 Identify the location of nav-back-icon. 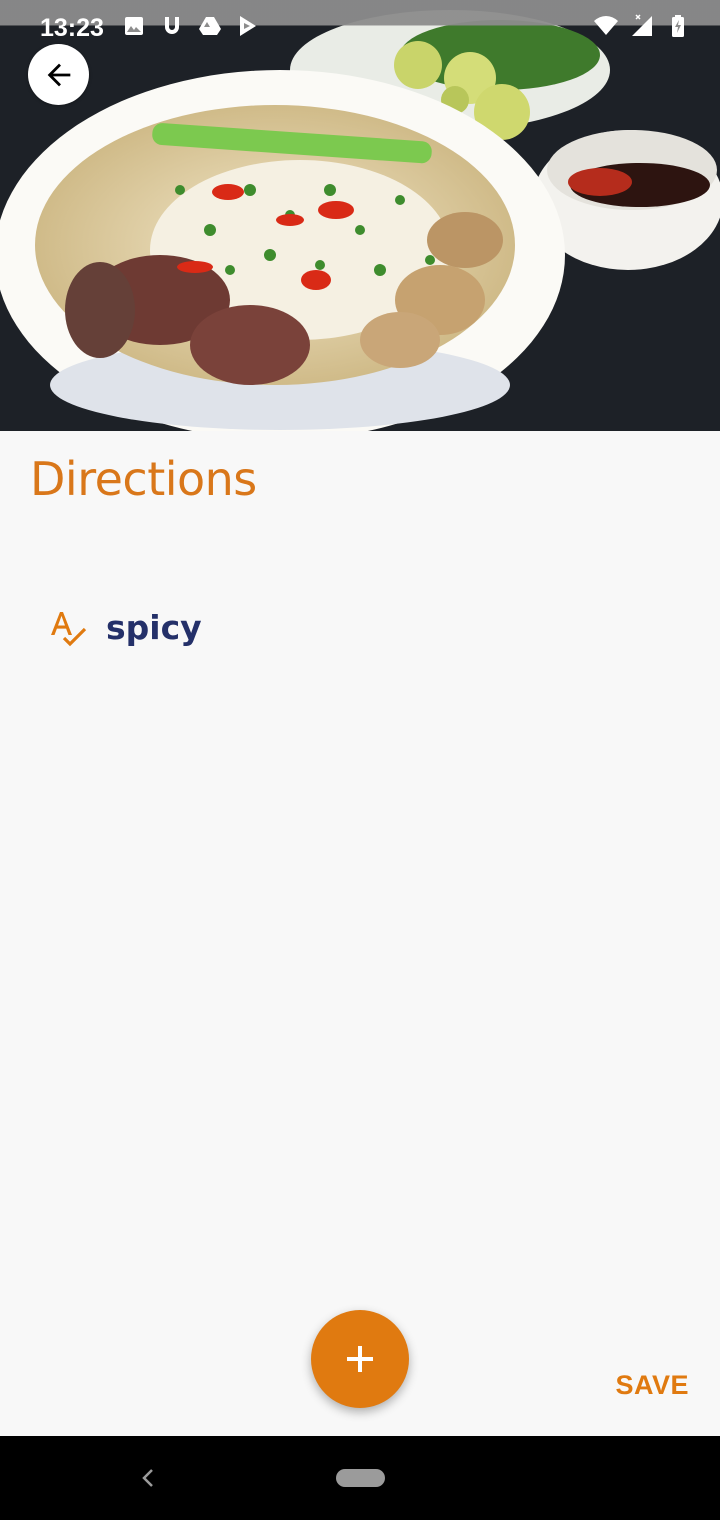
(148, 1478).